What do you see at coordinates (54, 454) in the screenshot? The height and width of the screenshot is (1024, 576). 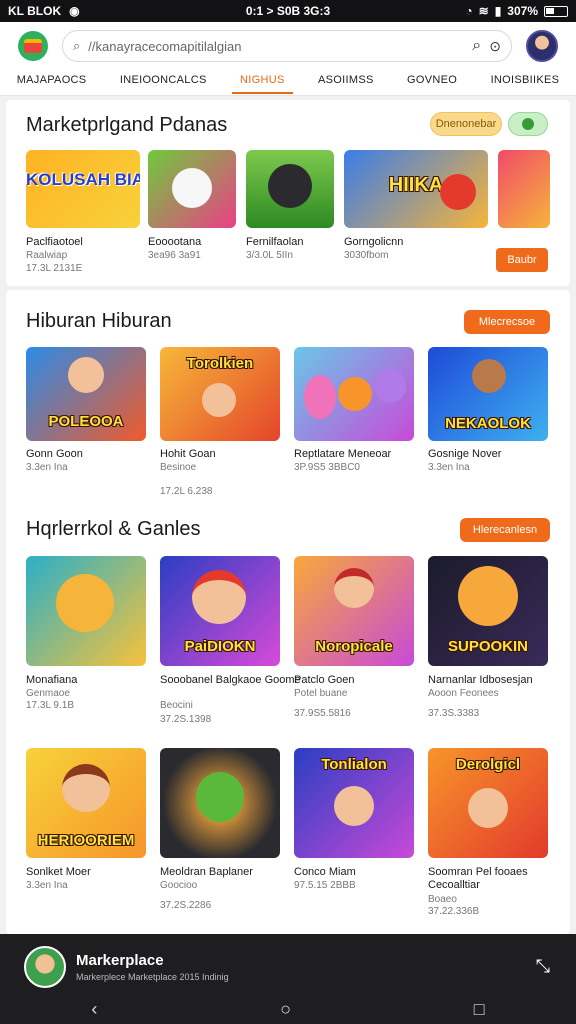 I see `game-name: Gonn Goon` at bounding box center [54, 454].